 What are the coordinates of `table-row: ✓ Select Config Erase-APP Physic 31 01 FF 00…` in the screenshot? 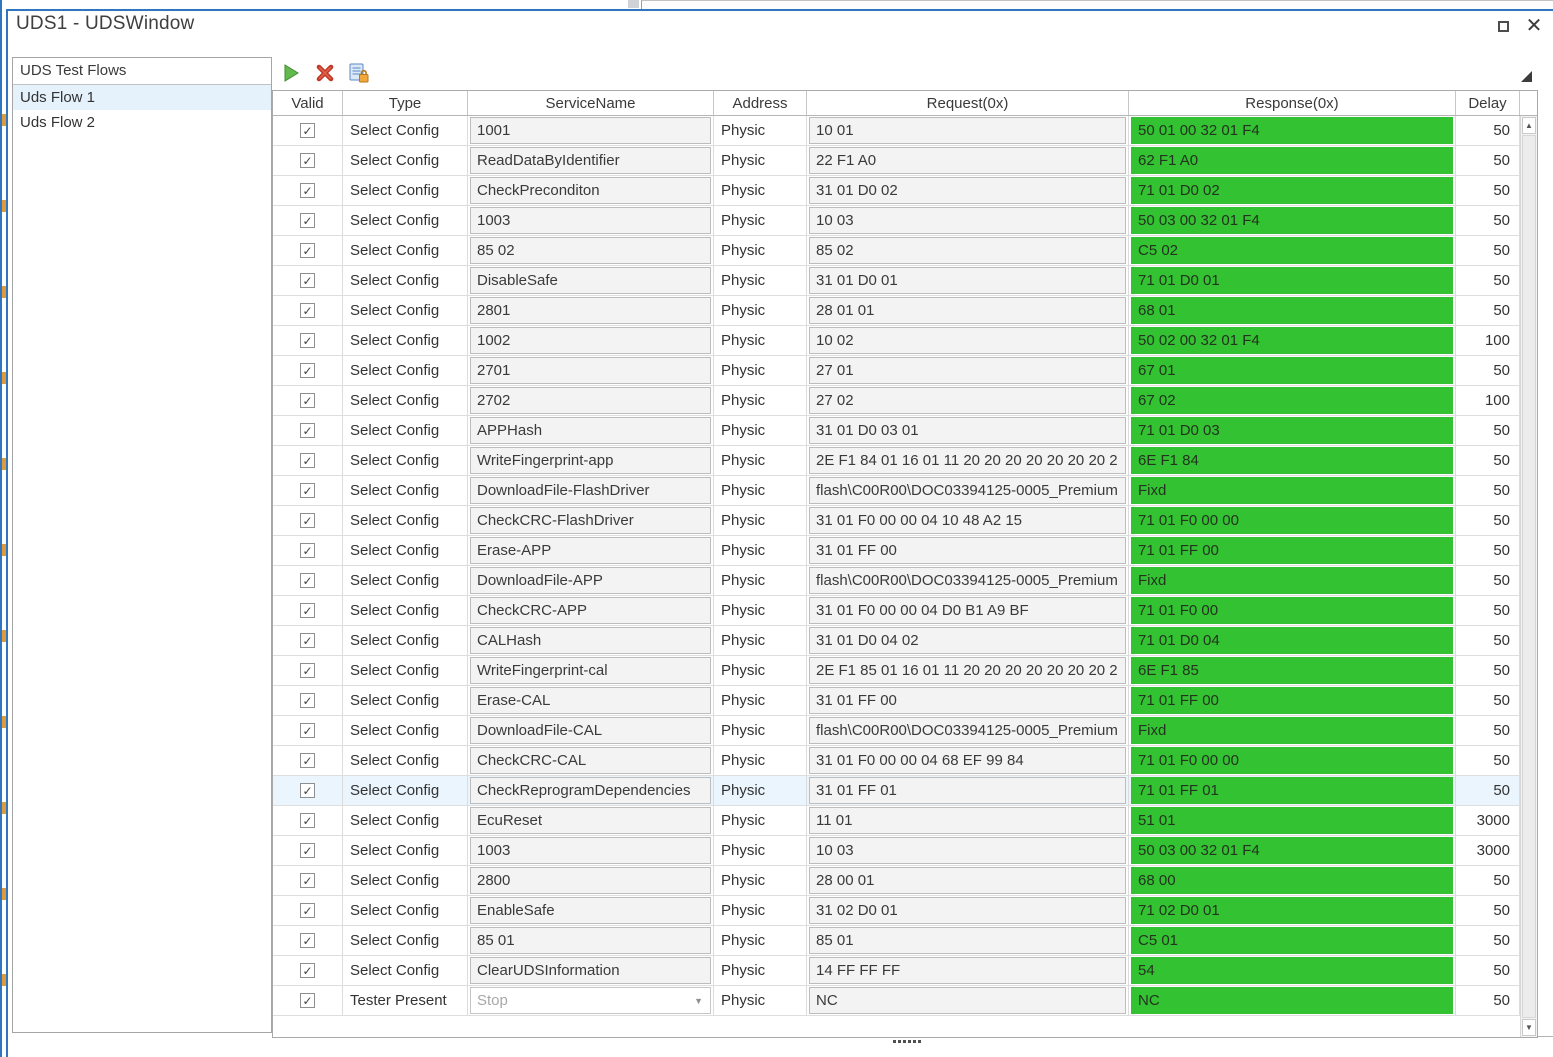 It's located at (905, 551).